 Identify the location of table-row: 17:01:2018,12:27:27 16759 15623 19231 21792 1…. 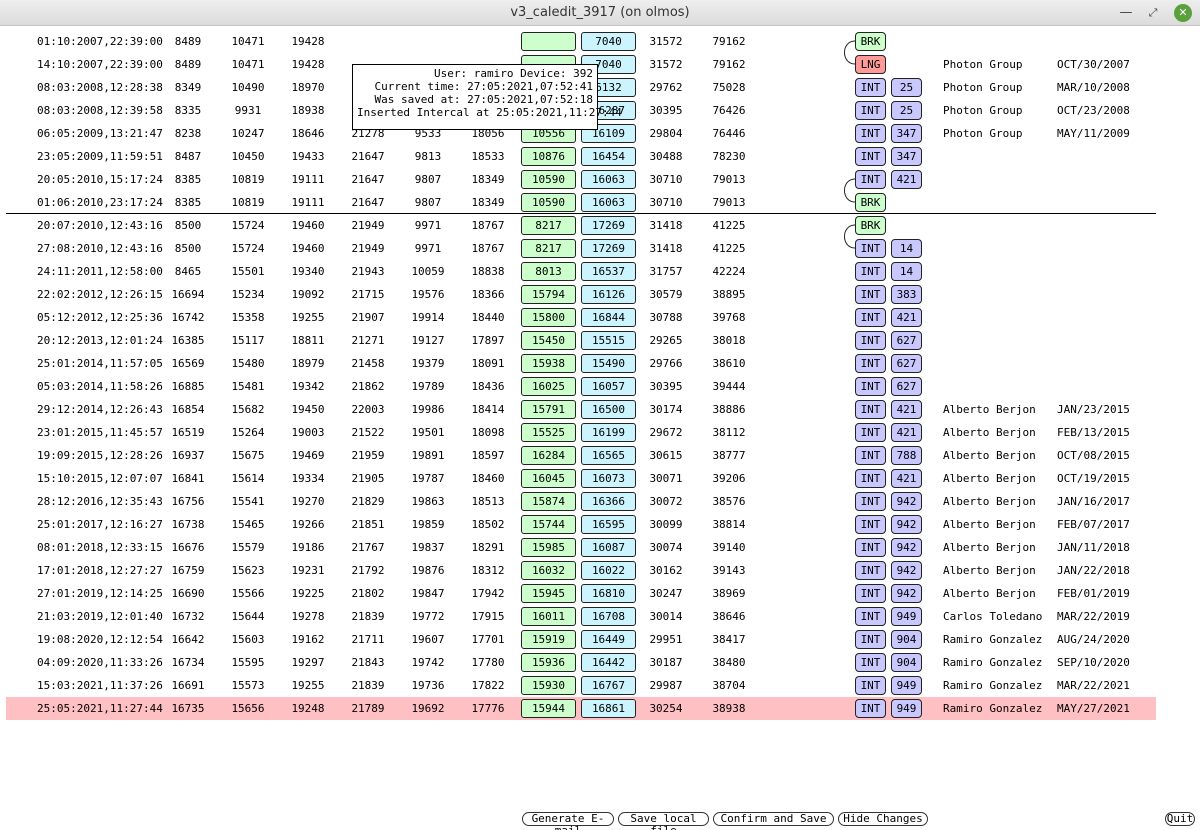
(580, 570).